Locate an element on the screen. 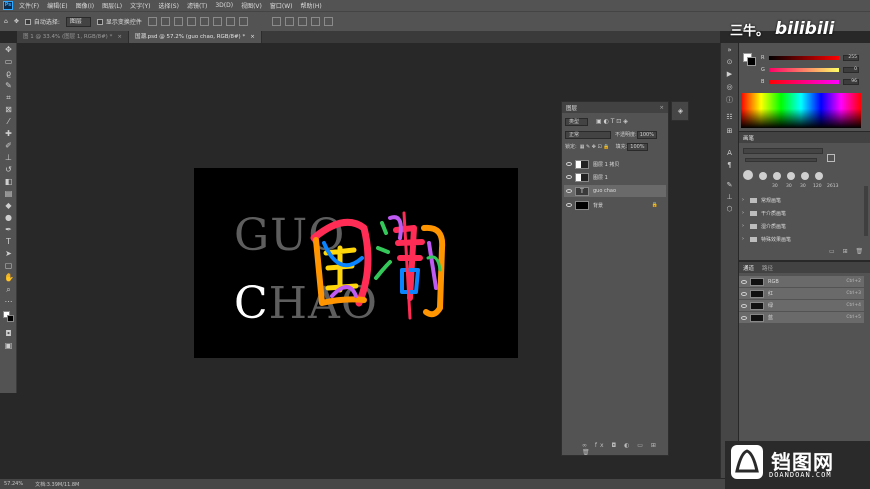 The height and width of the screenshot is (489, 870). move-tool-icon: ✥ is located at coordinates (8, 49).